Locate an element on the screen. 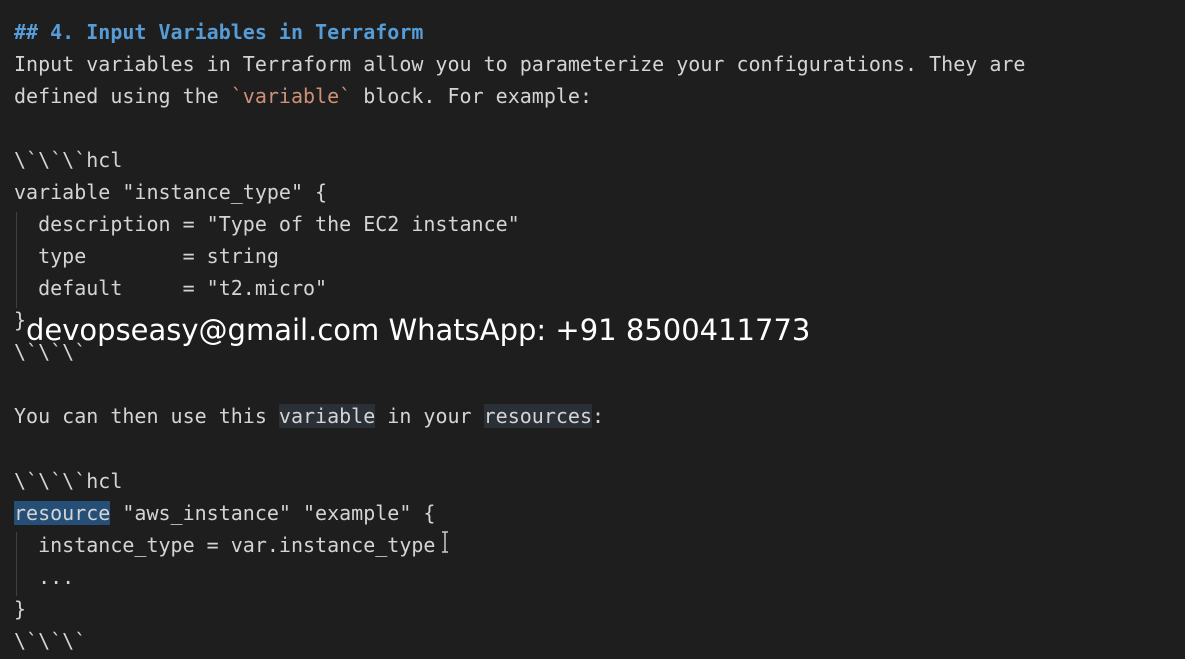 The width and height of the screenshot is (1185, 659). code-line: type = string is located at coordinates (146, 256).